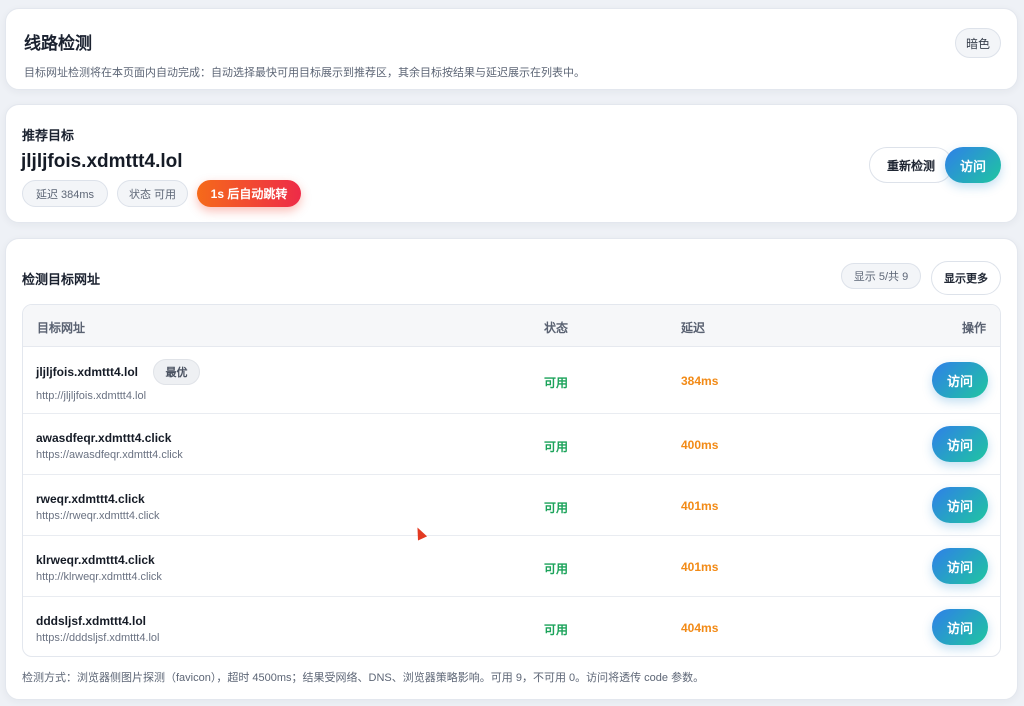 Image resolution: width=1024 pixels, height=706 pixels. I want to click on row-host: klrweqr.xdmttt4.click, so click(95, 560).